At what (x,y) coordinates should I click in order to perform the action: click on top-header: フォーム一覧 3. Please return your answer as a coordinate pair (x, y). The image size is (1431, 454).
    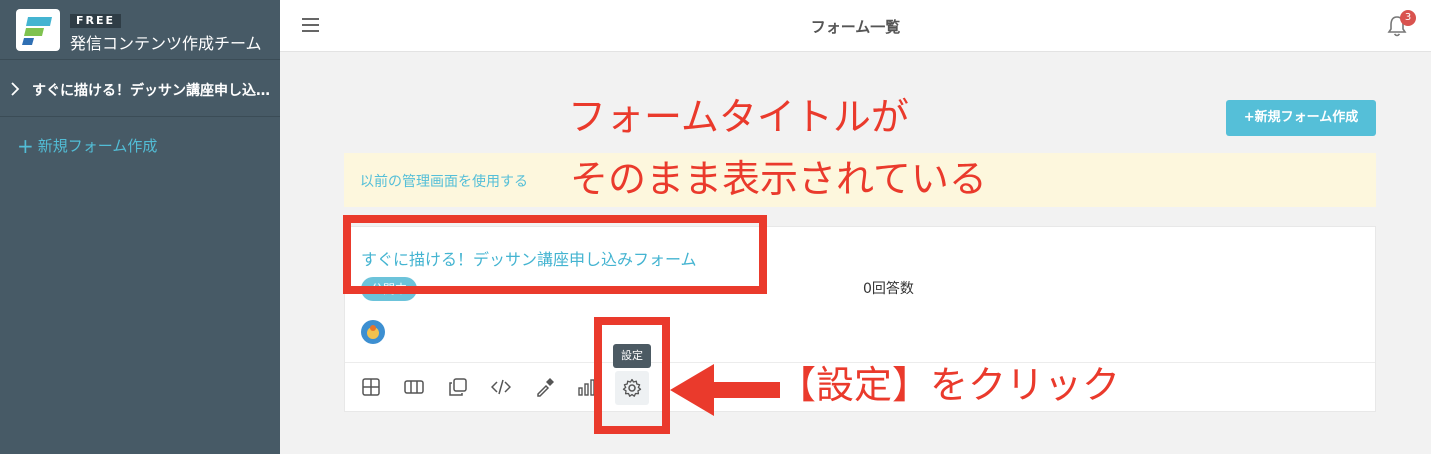
    Looking at the image, I should click on (855, 26).